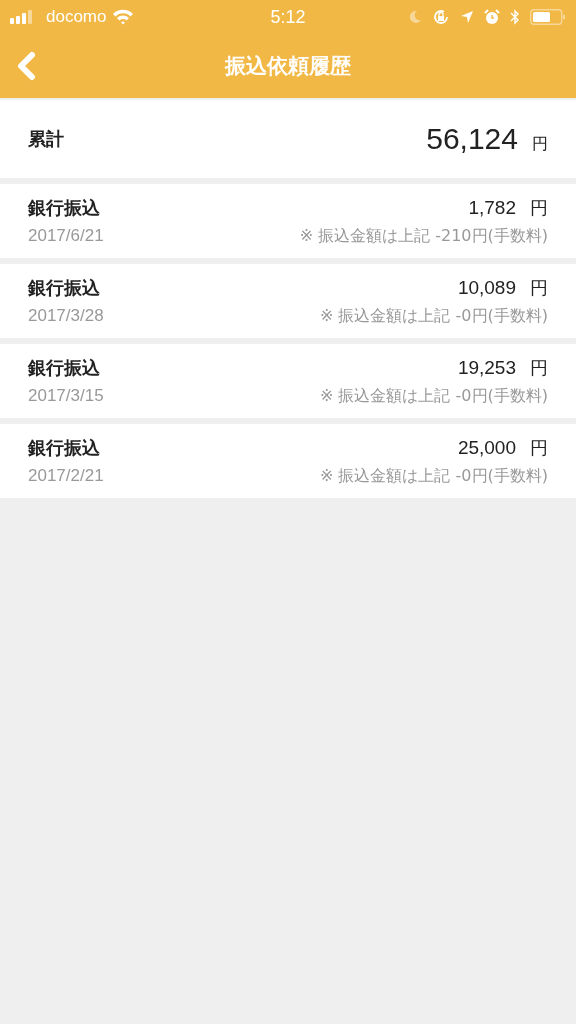 The image size is (576, 1024). What do you see at coordinates (288, 301) in the screenshot?
I see `transfer-row: 銀行振込 10,089 円 2017/3/28 ※ 振込金額は上記 -0円(手数料)` at bounding box center [288, 301].